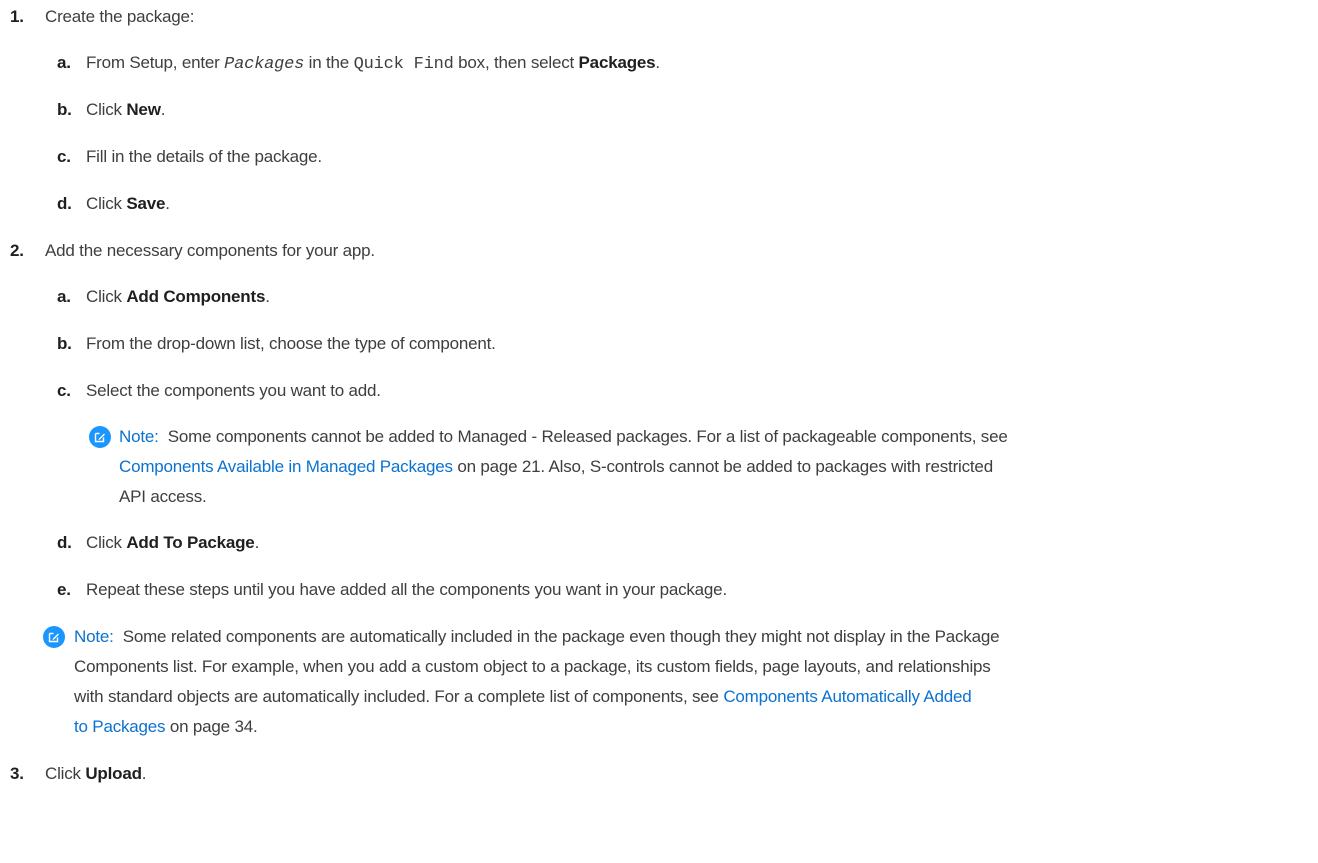 The width and height of the screenshot is (1318, 863). I want to click on step-text: Click Upload., so click(96, 773).